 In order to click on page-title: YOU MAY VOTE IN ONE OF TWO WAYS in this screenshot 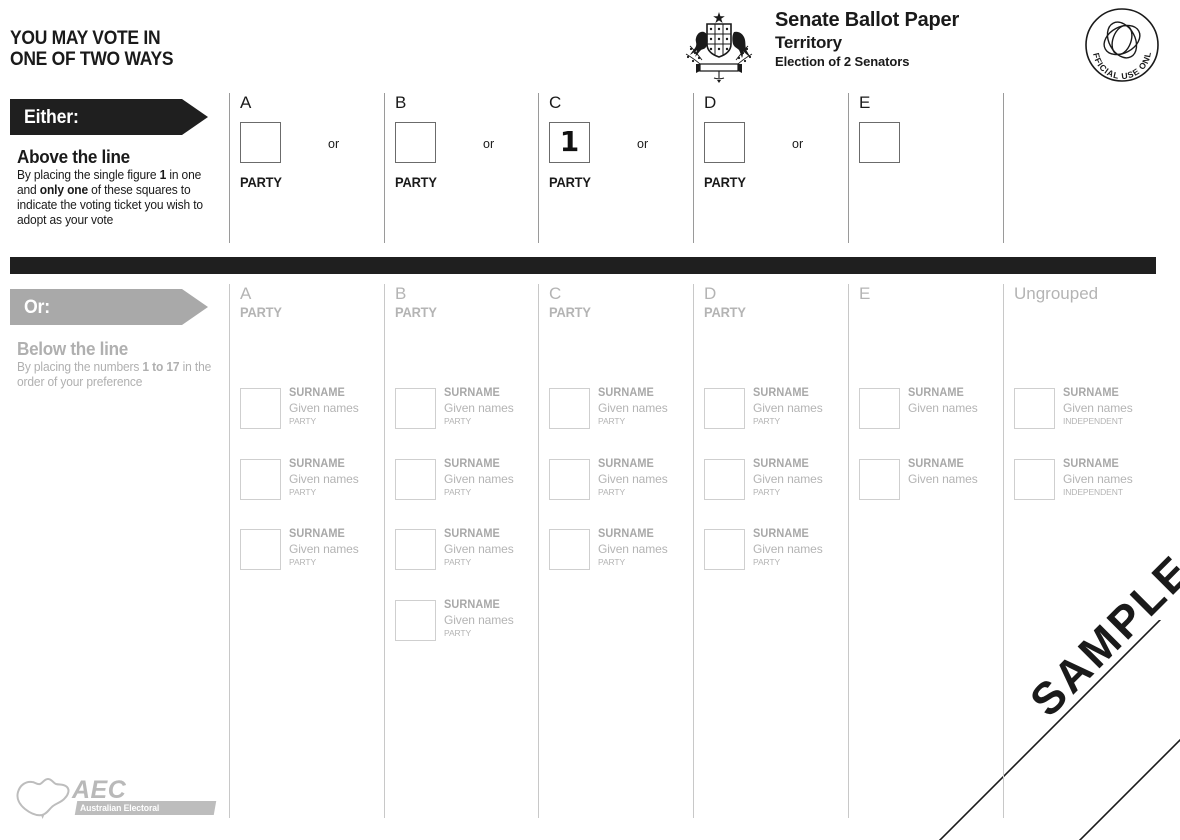, I will do `click(92, 49)`.